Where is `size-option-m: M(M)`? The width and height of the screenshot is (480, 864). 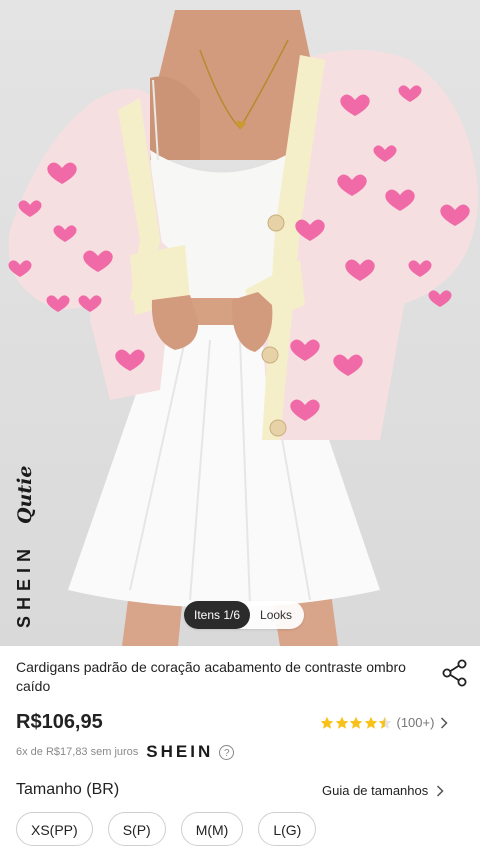 size-option-m: M(M) is located at coordinates (212, 829).